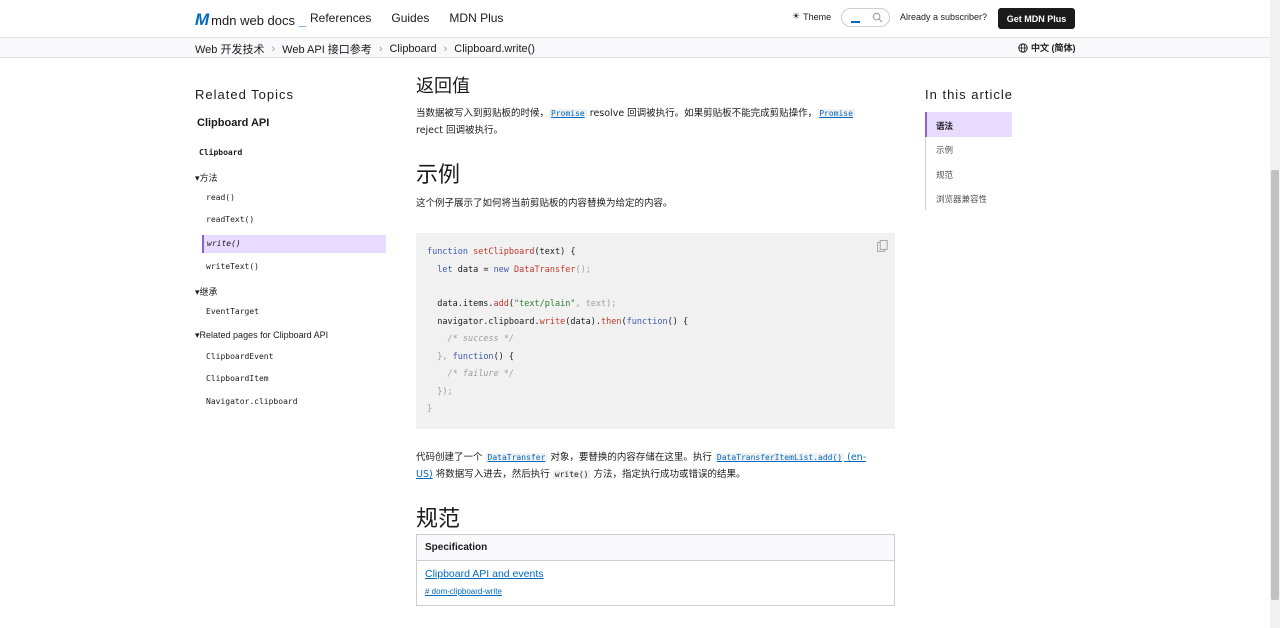 This screenshot has height=628, width=1280. I want to click on get-mdn-plus-button: Get MDN Plus, so click(1036, 18).